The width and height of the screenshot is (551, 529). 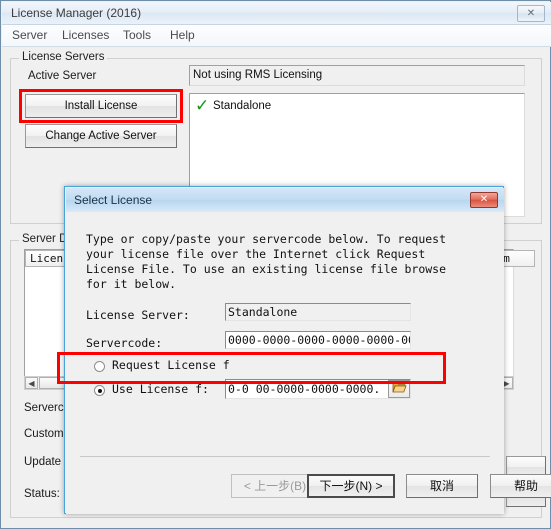 What do you see at coordinates (62, 76) in the screenshot?
I see `active-server-label: Active Server` at bounding box center [62, 76].